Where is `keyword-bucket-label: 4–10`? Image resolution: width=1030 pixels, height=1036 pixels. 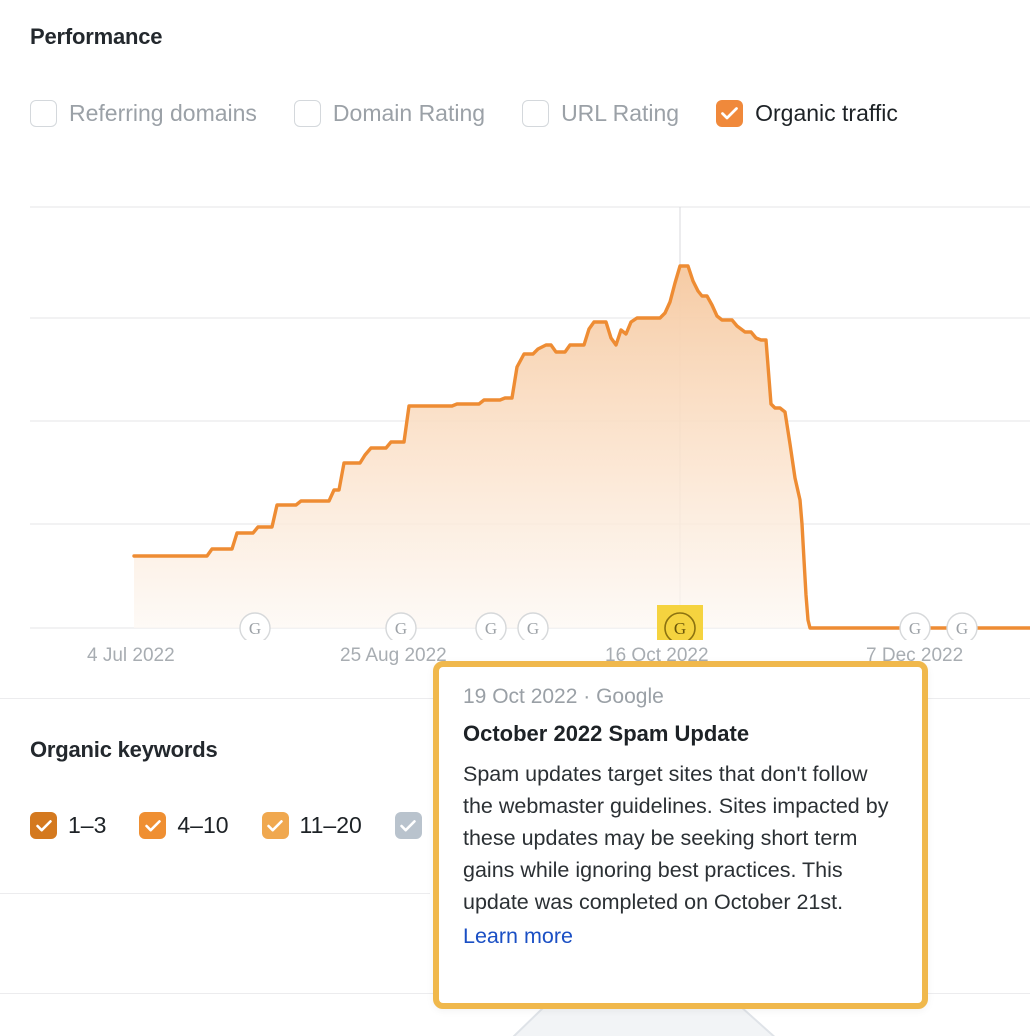
keyword-bucket-label: 4–10 is located at coordinates (203, 825).